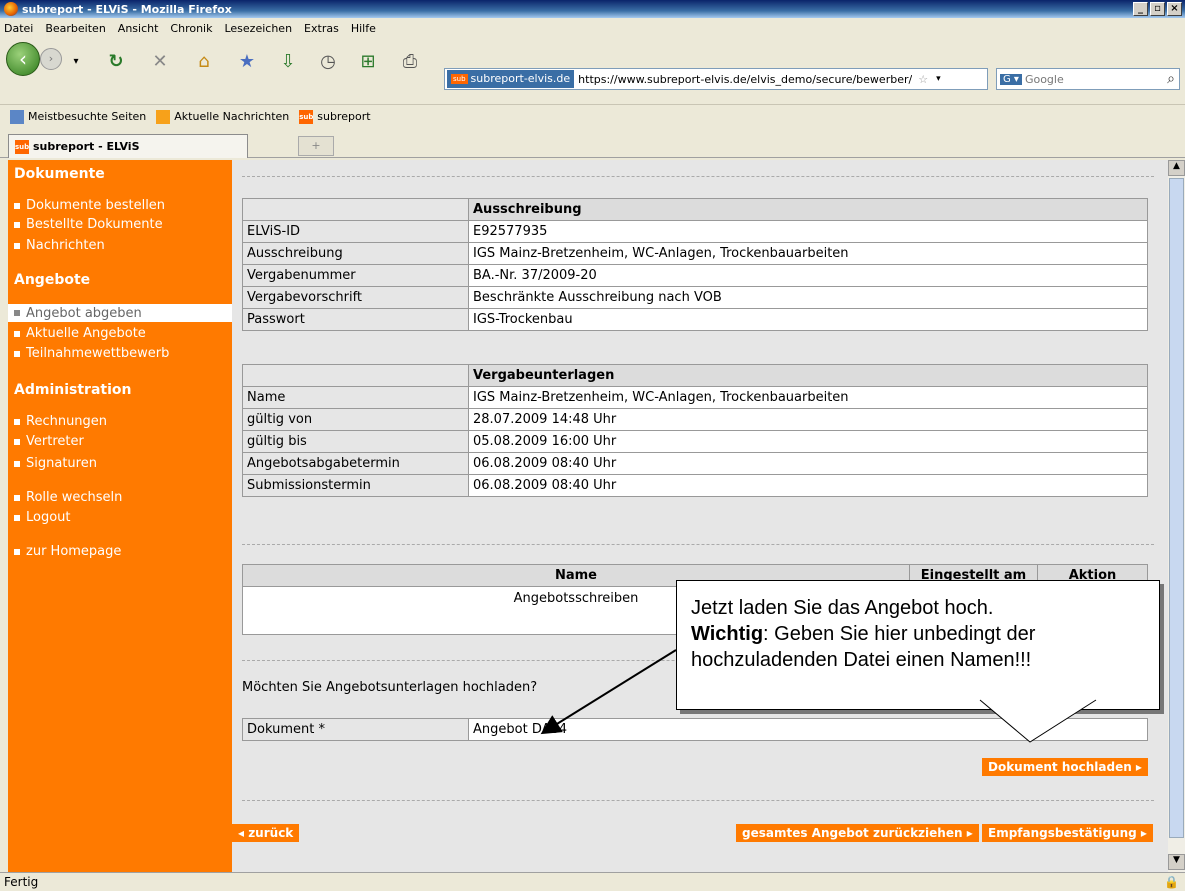 This screenshot has height=891, width=1185. Describe the element at coordinates (52, 280) in the screenshot. I see `sidebar-heading-angebote: Angebote` at that location.